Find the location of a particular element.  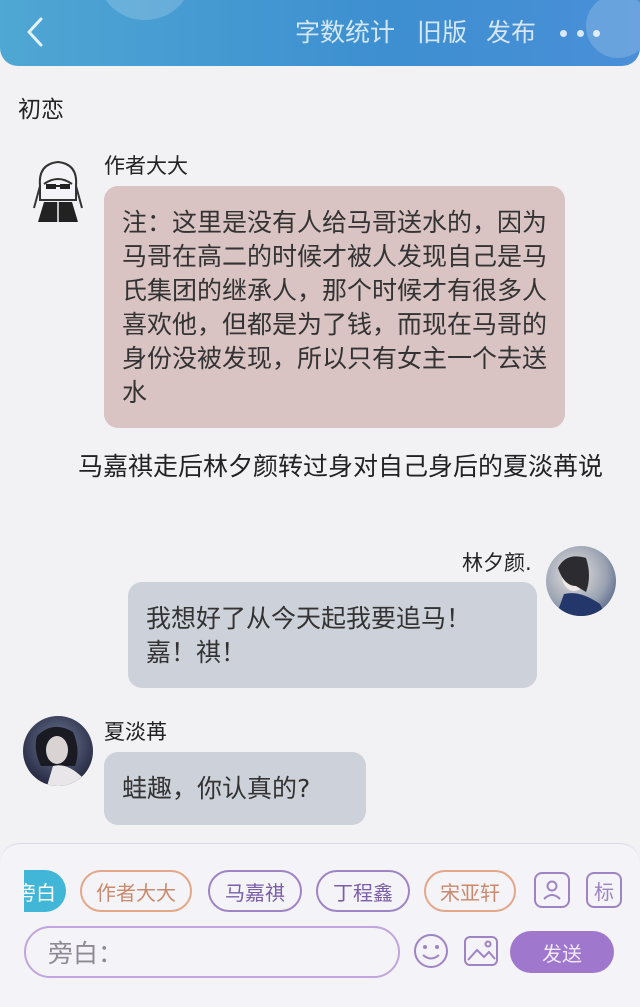

role-chip-label: 马嘉祺 is located at coordinates (255, 892).